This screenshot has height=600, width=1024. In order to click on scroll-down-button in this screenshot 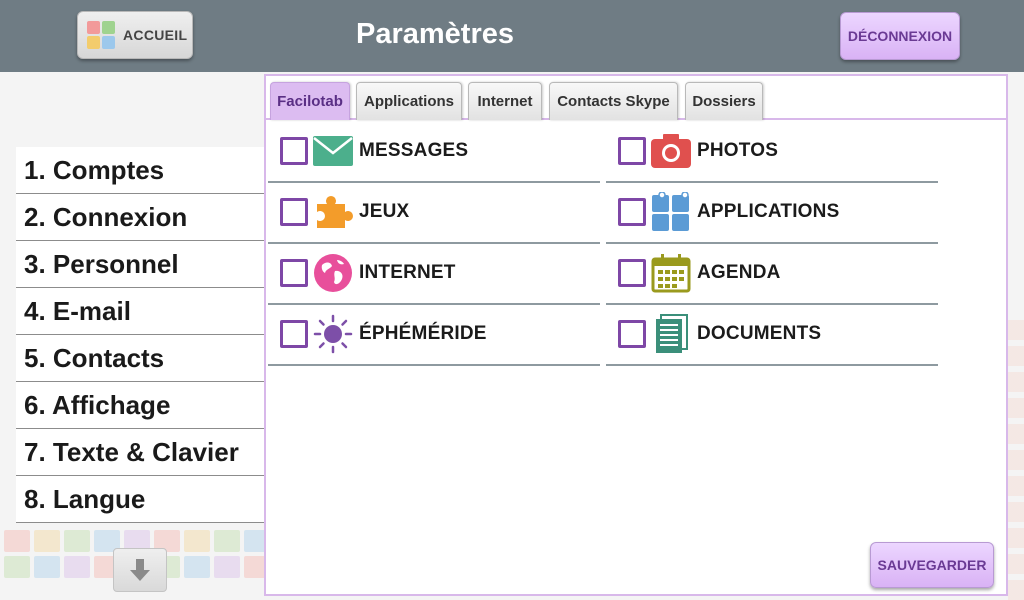, I will do `click(140, 570)`.